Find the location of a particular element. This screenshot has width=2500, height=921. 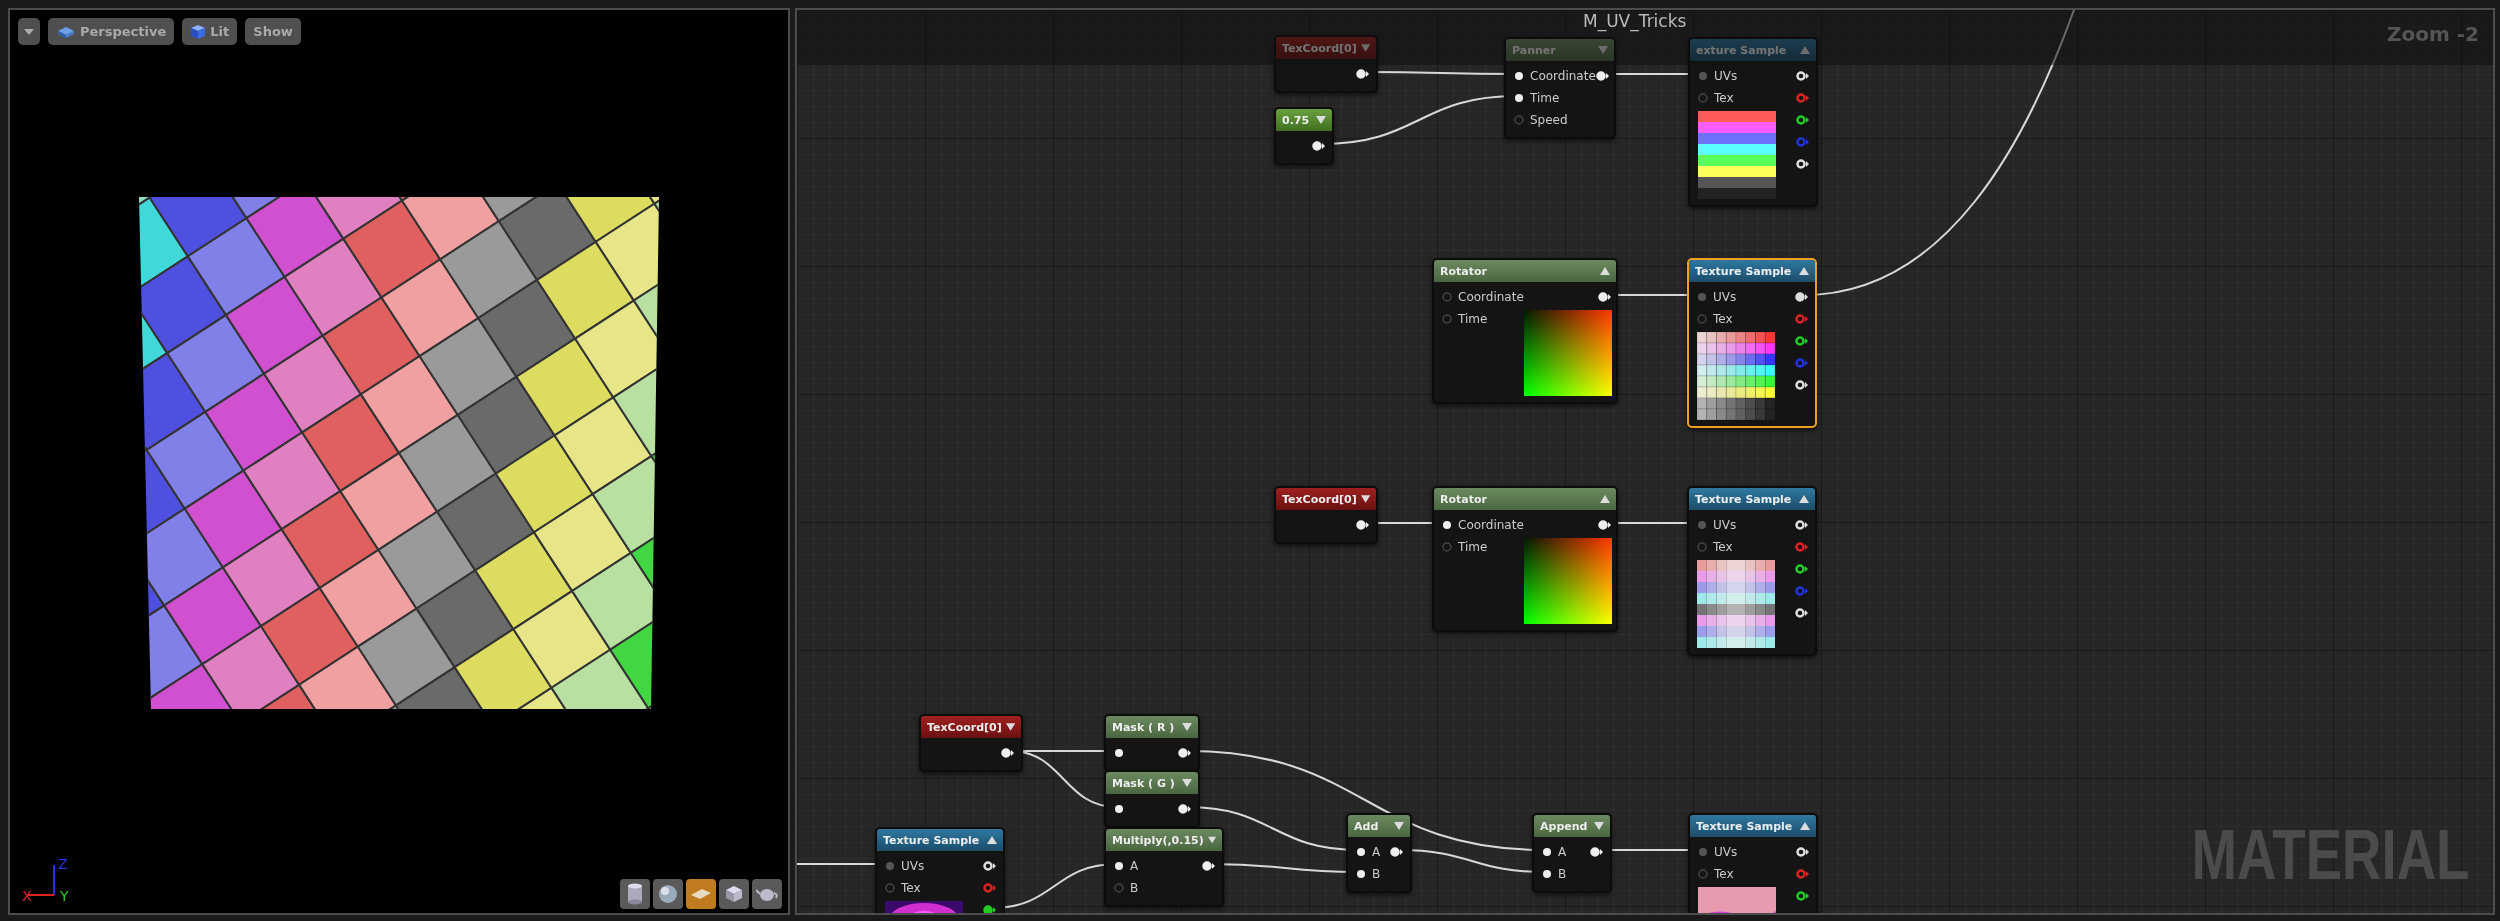

node-title: Texture Sample is located at coordinates (1743, 271).